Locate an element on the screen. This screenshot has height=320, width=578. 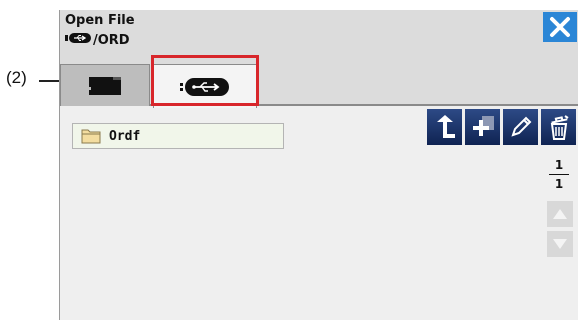
rename-pencil-icon is located at coordinates (520, 126).